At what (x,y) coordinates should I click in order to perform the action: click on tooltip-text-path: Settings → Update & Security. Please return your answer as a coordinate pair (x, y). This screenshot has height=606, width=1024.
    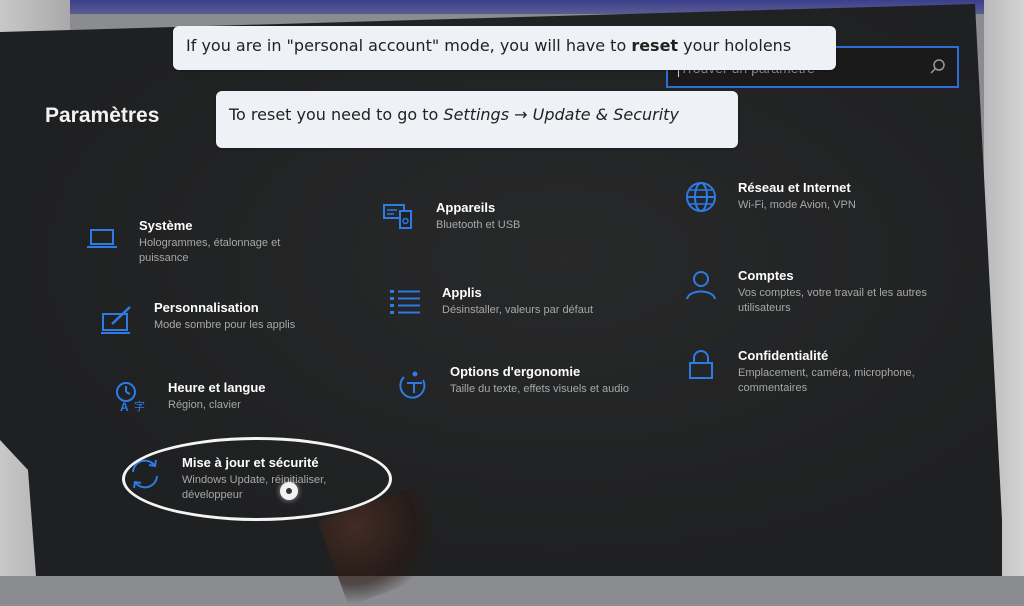
    Looking at the image, I should click on (561, 114).